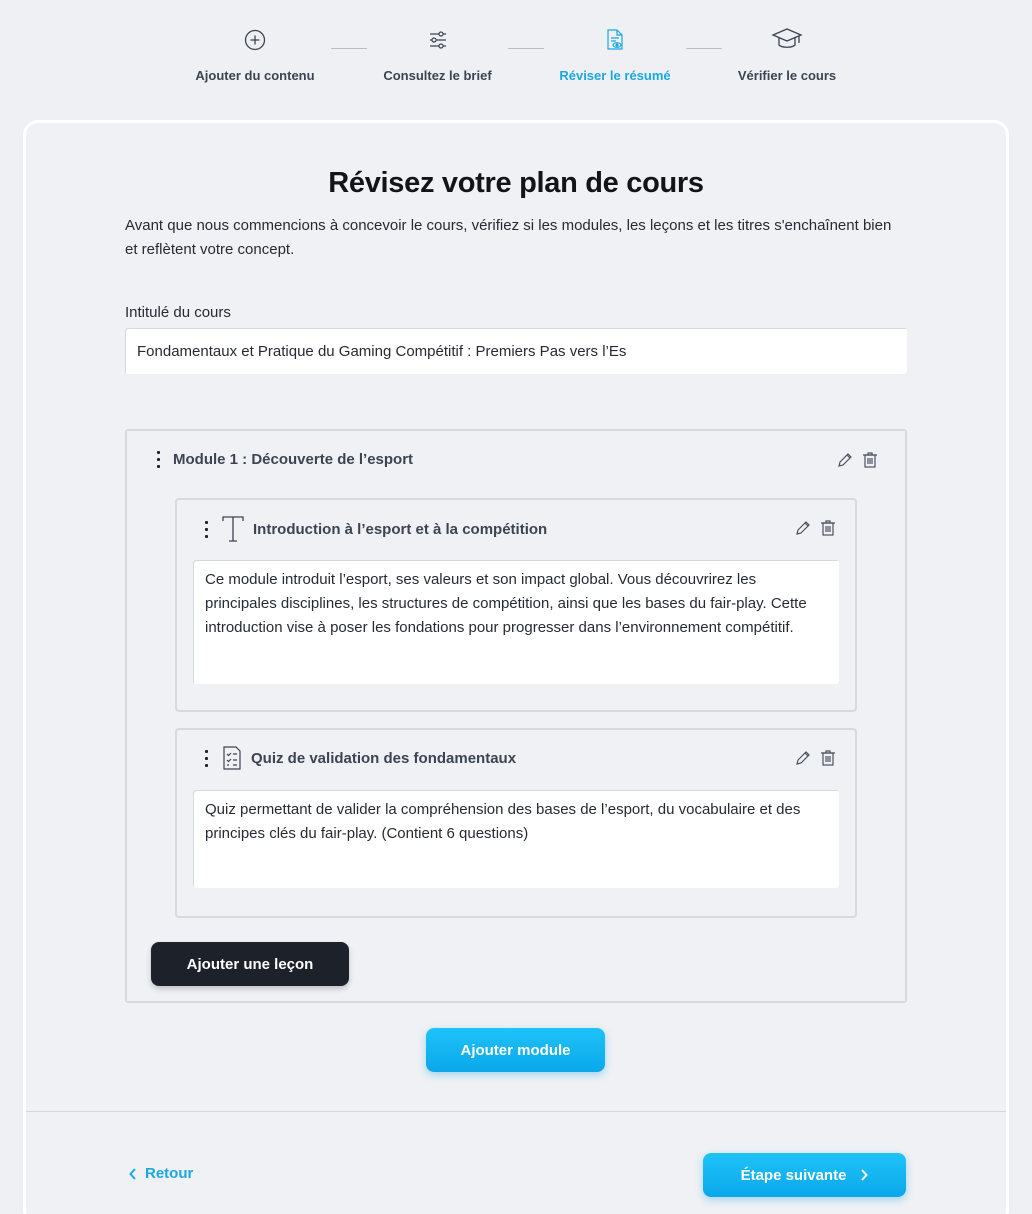 Image resolution: width=1032 pixels, height=1214 pixels. What do you see at coordinates (516, 351) in the screenshot?
I see `course-title-input` at bounding box center [516, 351].